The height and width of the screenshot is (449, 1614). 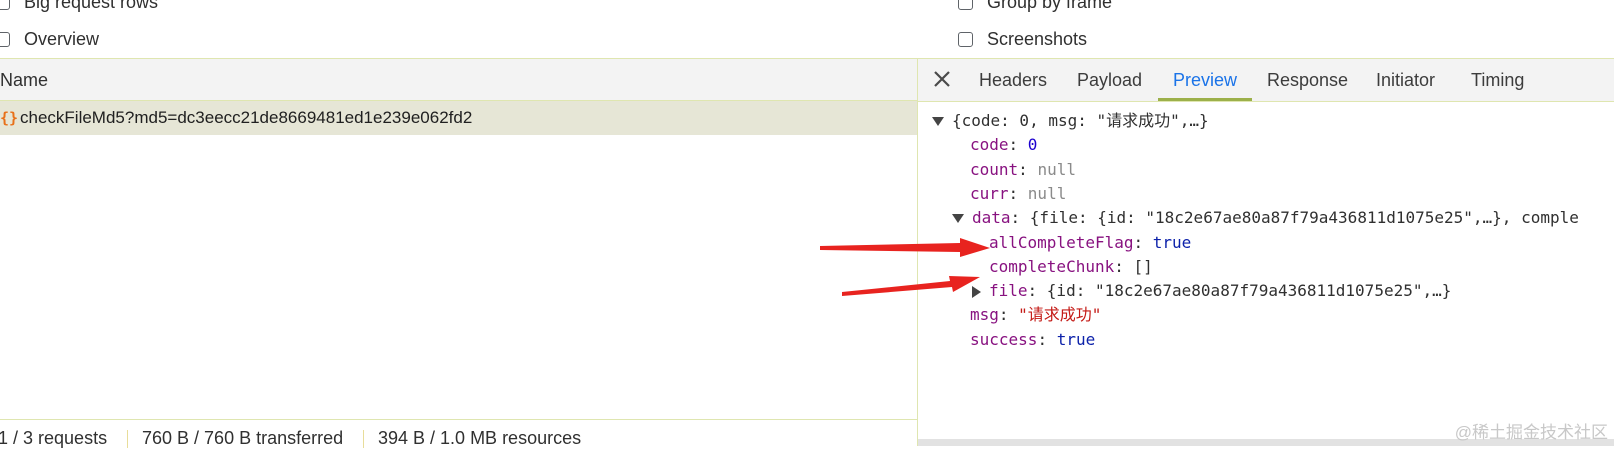 I want to click on watermark: @稀土掘金技术社区, so click(x=1531, y=432).